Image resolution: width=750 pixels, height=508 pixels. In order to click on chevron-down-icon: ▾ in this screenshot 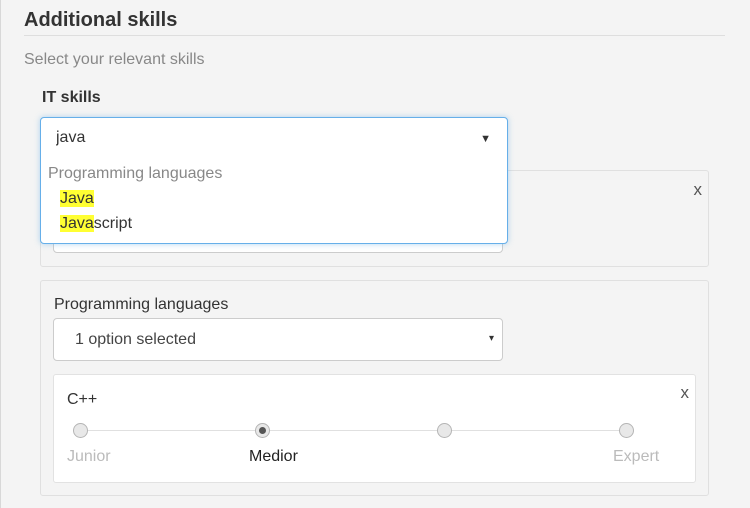, I will do `click(491, 338)`.